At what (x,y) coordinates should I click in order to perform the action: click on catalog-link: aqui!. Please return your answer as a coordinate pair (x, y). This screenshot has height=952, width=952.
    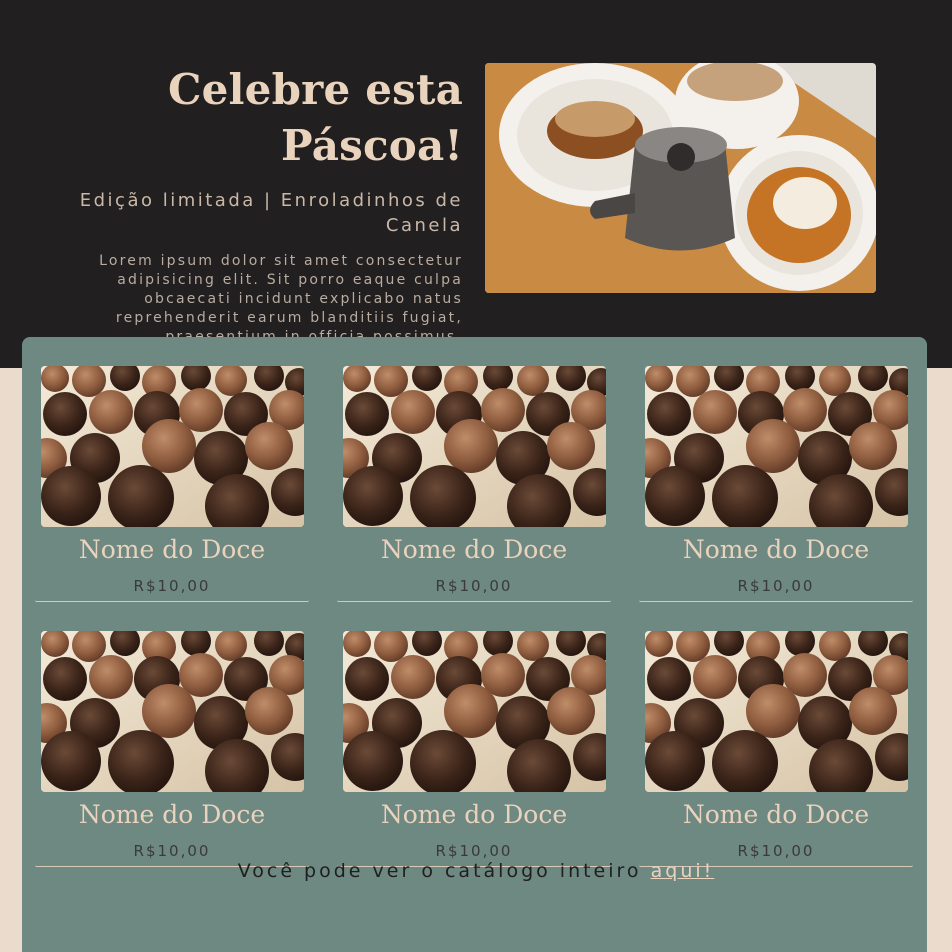
    Looking at the image, I should click on (683, 871).